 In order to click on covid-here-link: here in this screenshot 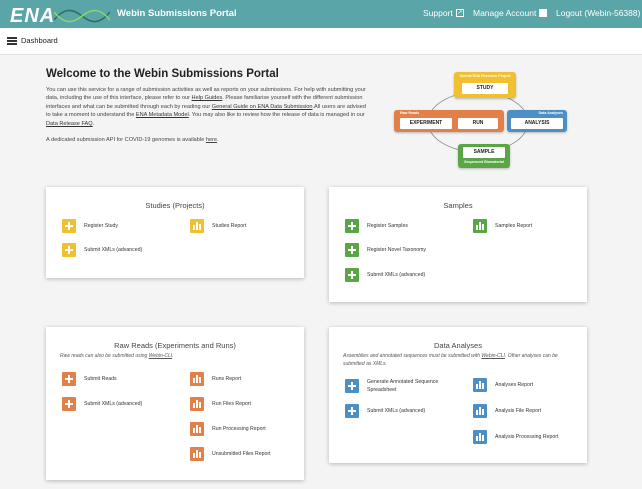, I will do `click(211, 140)`.